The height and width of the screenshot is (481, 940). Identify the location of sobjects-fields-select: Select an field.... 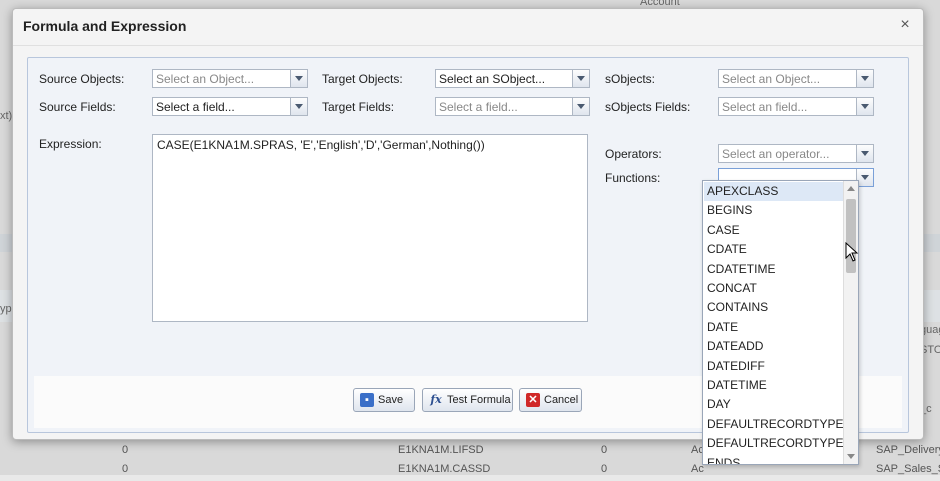
(796, 106).